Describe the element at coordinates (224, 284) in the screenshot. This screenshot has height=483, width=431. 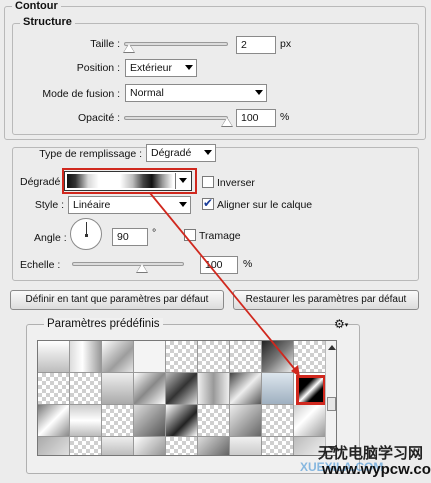
I see `annotation-arrow` at that location.